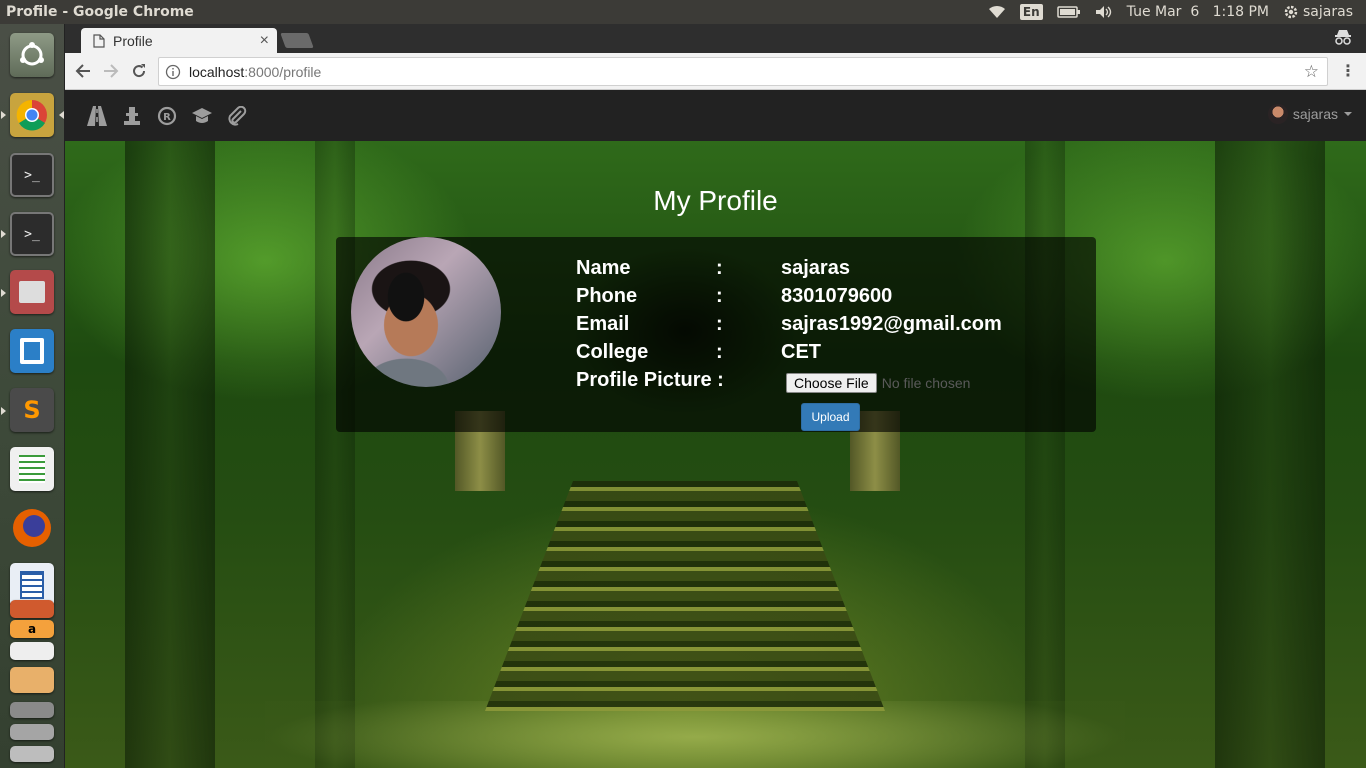  I want to click on field-label: College, so click(612, 352).